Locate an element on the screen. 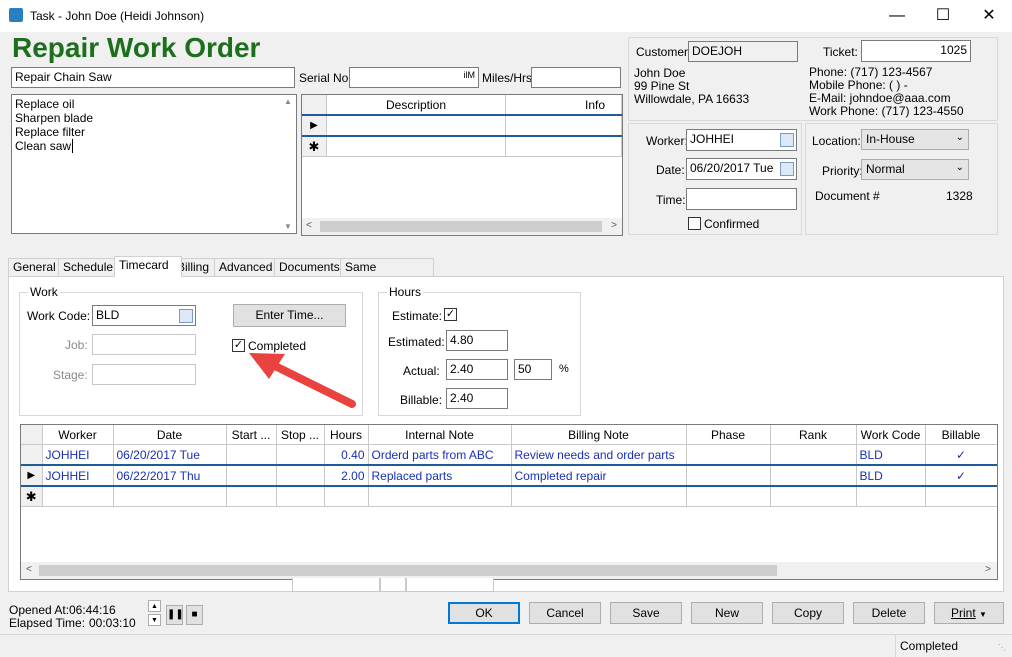  scroll-up-icon: ▲ is located at coordinates (288, 101).